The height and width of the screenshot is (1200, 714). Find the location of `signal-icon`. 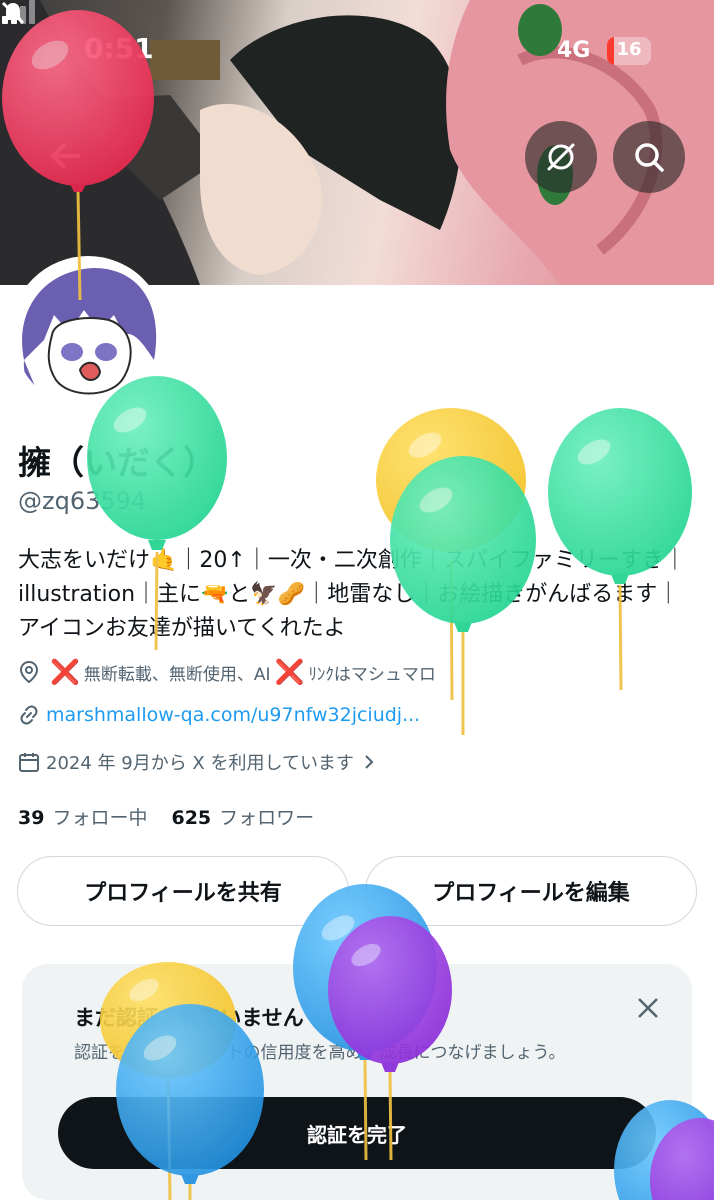

signal-icon is located at coordinates (18, 12).